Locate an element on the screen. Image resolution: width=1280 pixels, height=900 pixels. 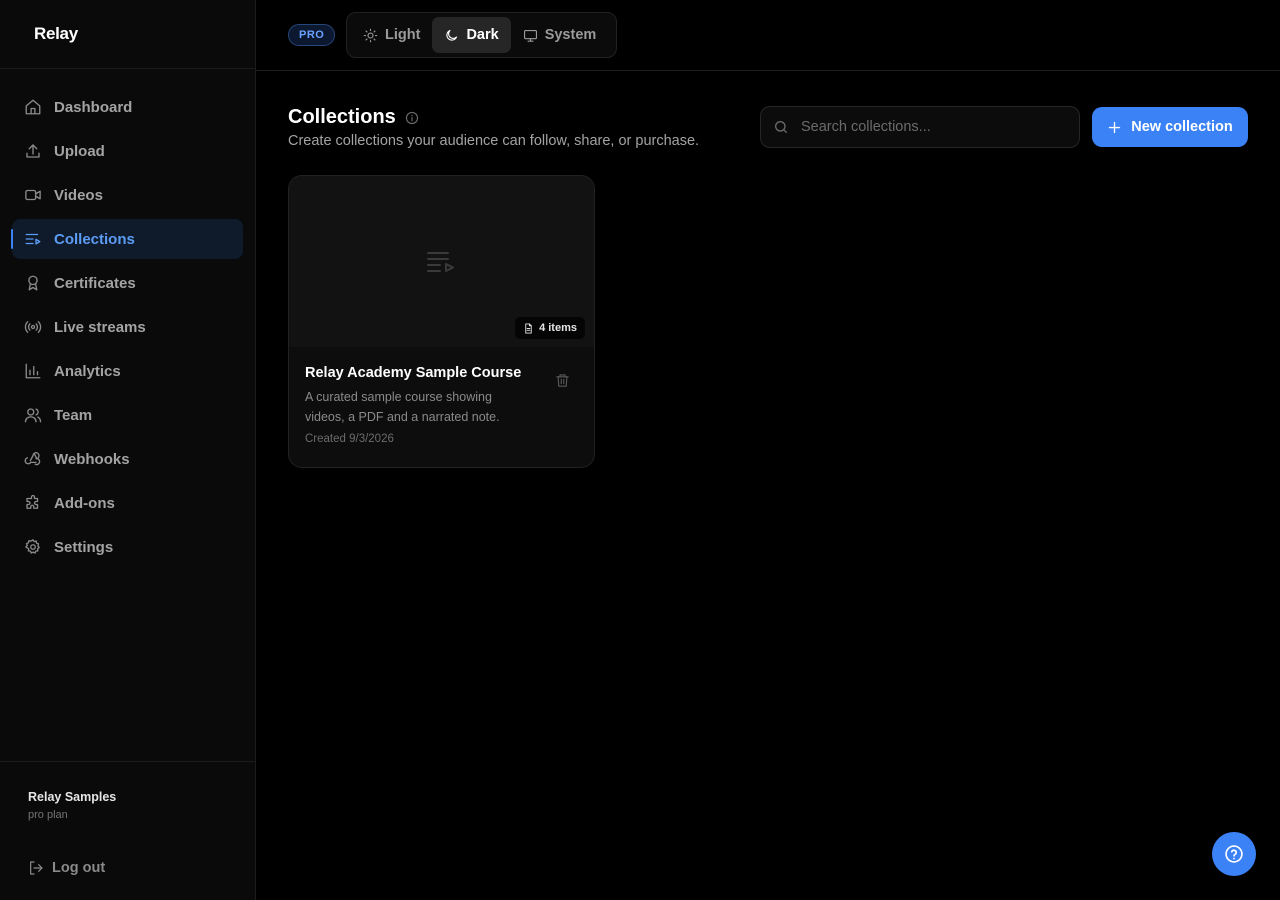
users-icon is located at coordinates (33, 415).